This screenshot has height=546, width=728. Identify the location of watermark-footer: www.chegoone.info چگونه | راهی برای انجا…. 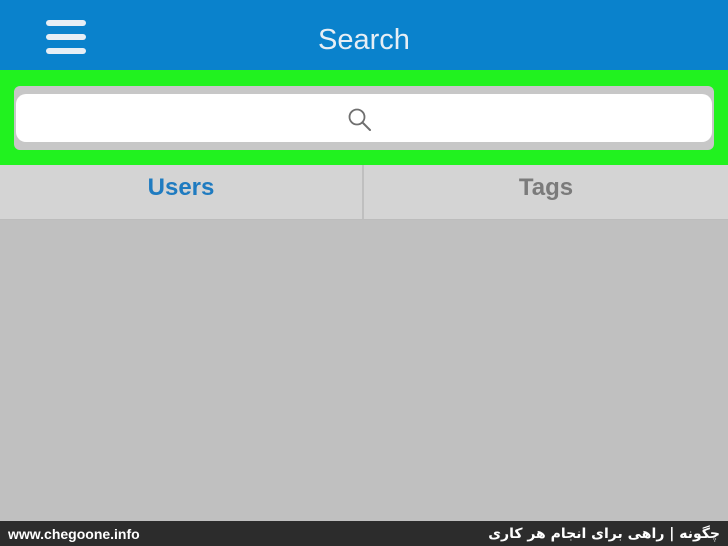
(364, 533).